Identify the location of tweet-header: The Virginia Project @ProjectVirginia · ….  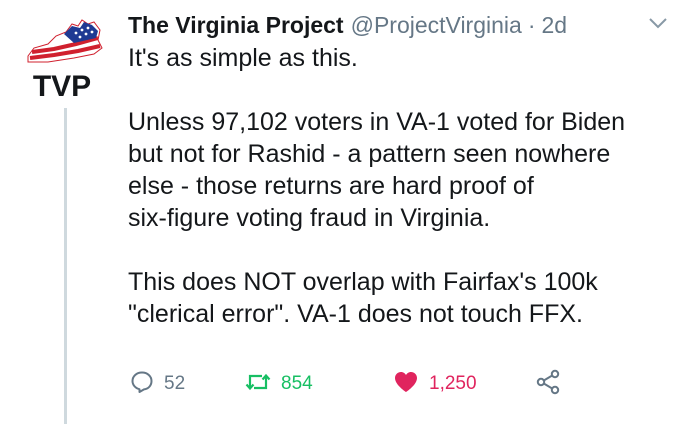
(398, 25).